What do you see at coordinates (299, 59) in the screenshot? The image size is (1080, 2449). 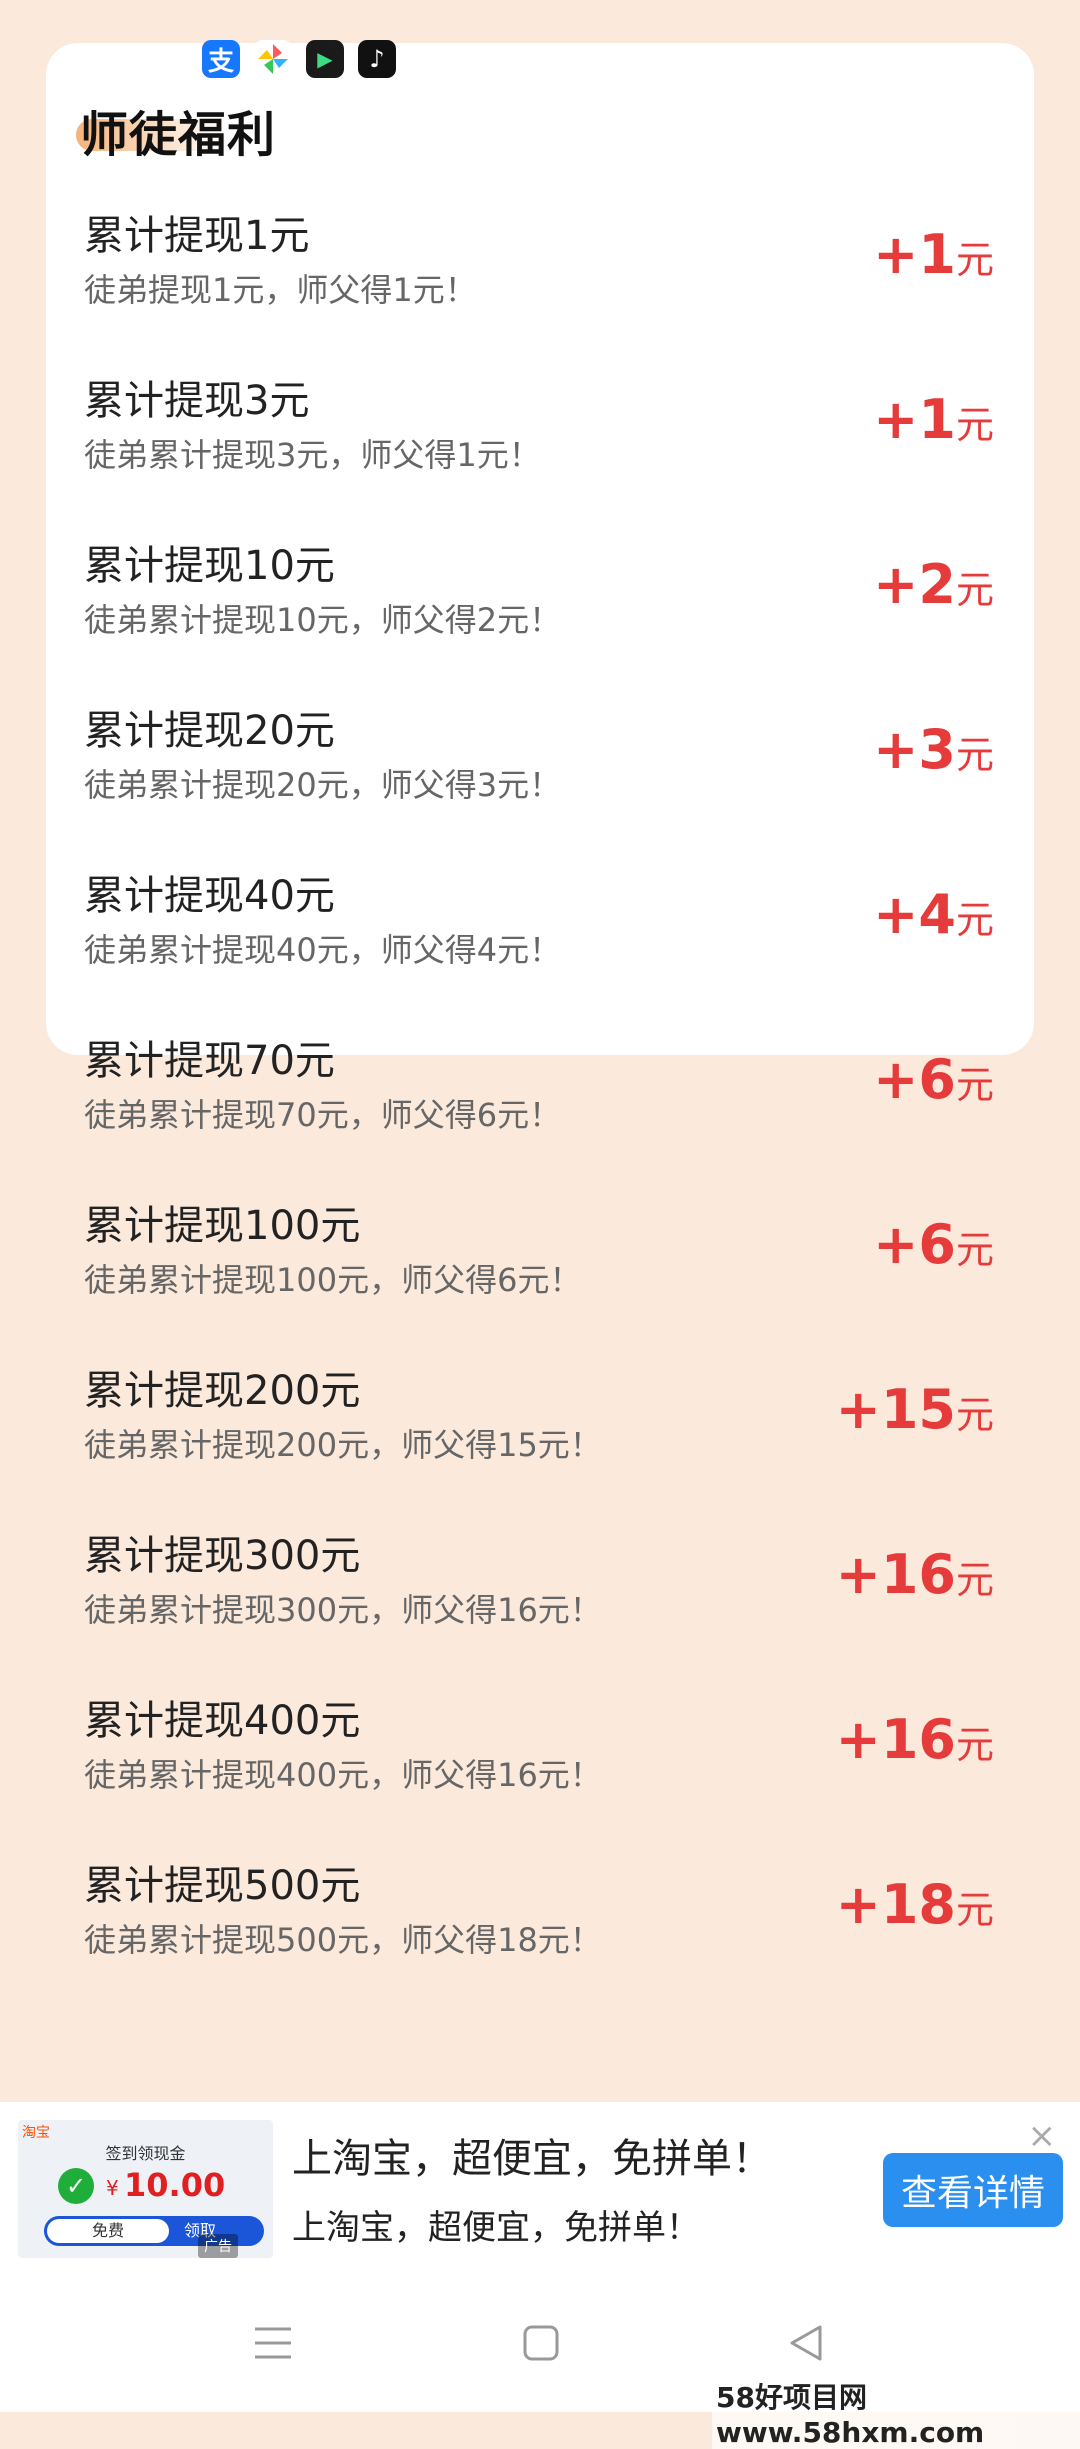 I see `top-app-icons: 支 ▶ ♪` at bounding box center [299, 59].